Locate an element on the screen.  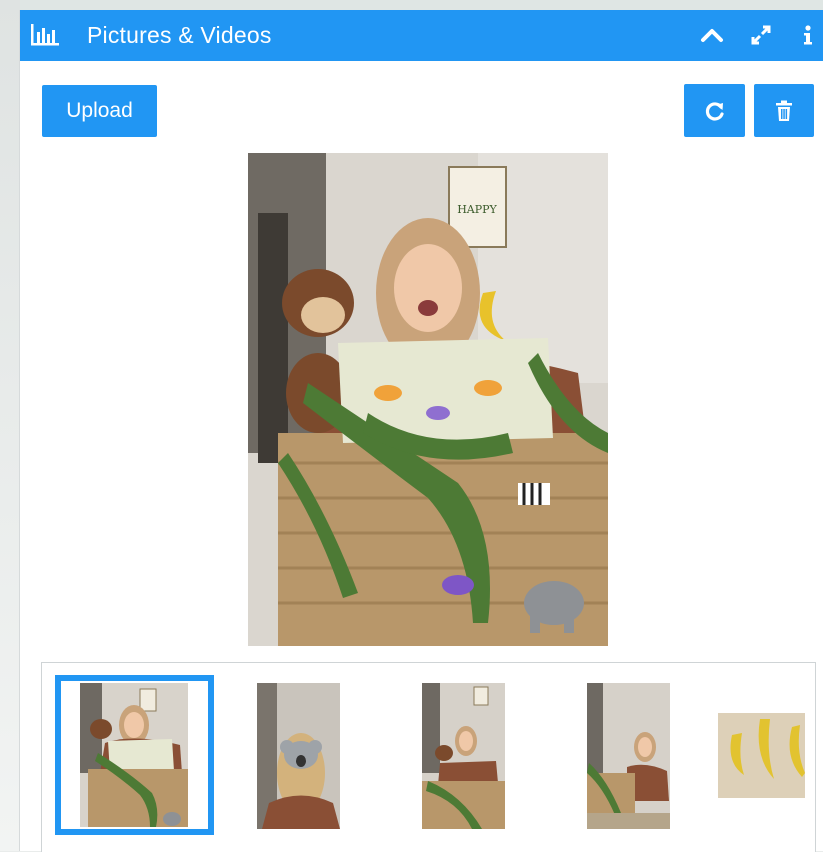
trash-icon is located at coordinates (784, 111).